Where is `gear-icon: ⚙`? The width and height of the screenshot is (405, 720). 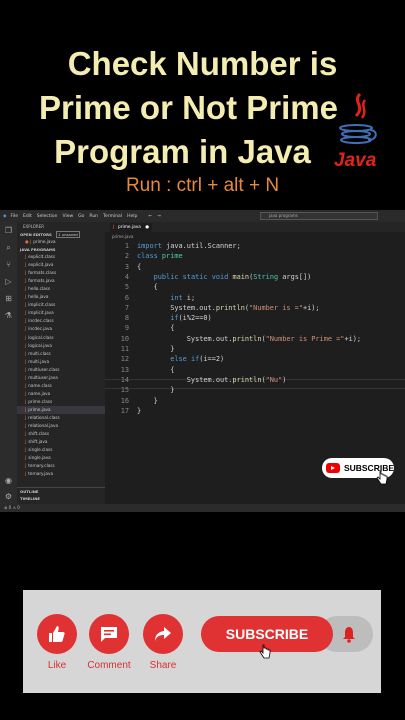
gear-icon: ⚙ is located at coordinates (8, 496).